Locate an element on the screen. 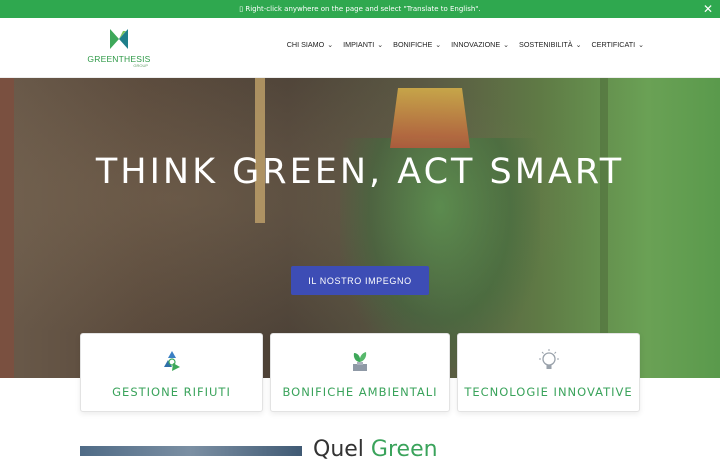  close-icon: ✕ is located at coordinates (708, 9).